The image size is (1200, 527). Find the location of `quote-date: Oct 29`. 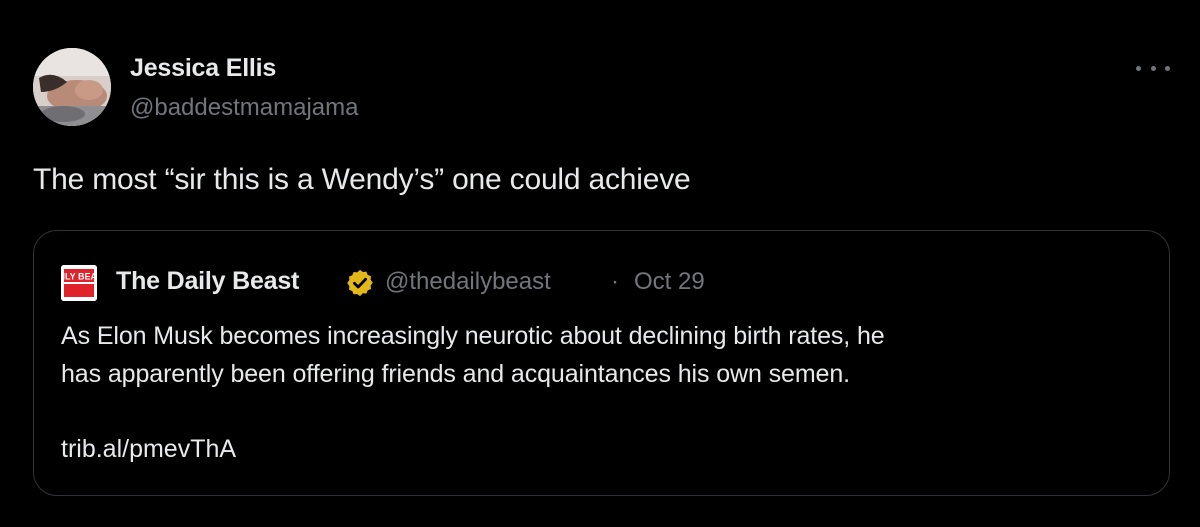

quote-date: Oct 29 is located at coordinates (669, 282).